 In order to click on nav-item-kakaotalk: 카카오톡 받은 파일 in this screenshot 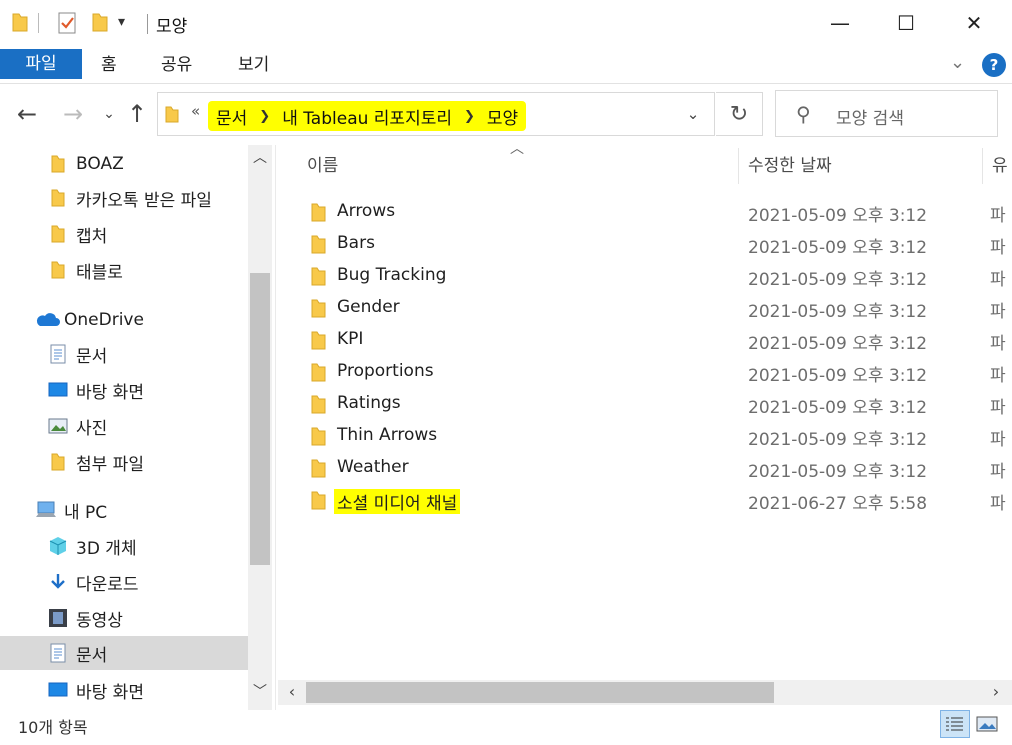, I will do `click(124, 198)`.